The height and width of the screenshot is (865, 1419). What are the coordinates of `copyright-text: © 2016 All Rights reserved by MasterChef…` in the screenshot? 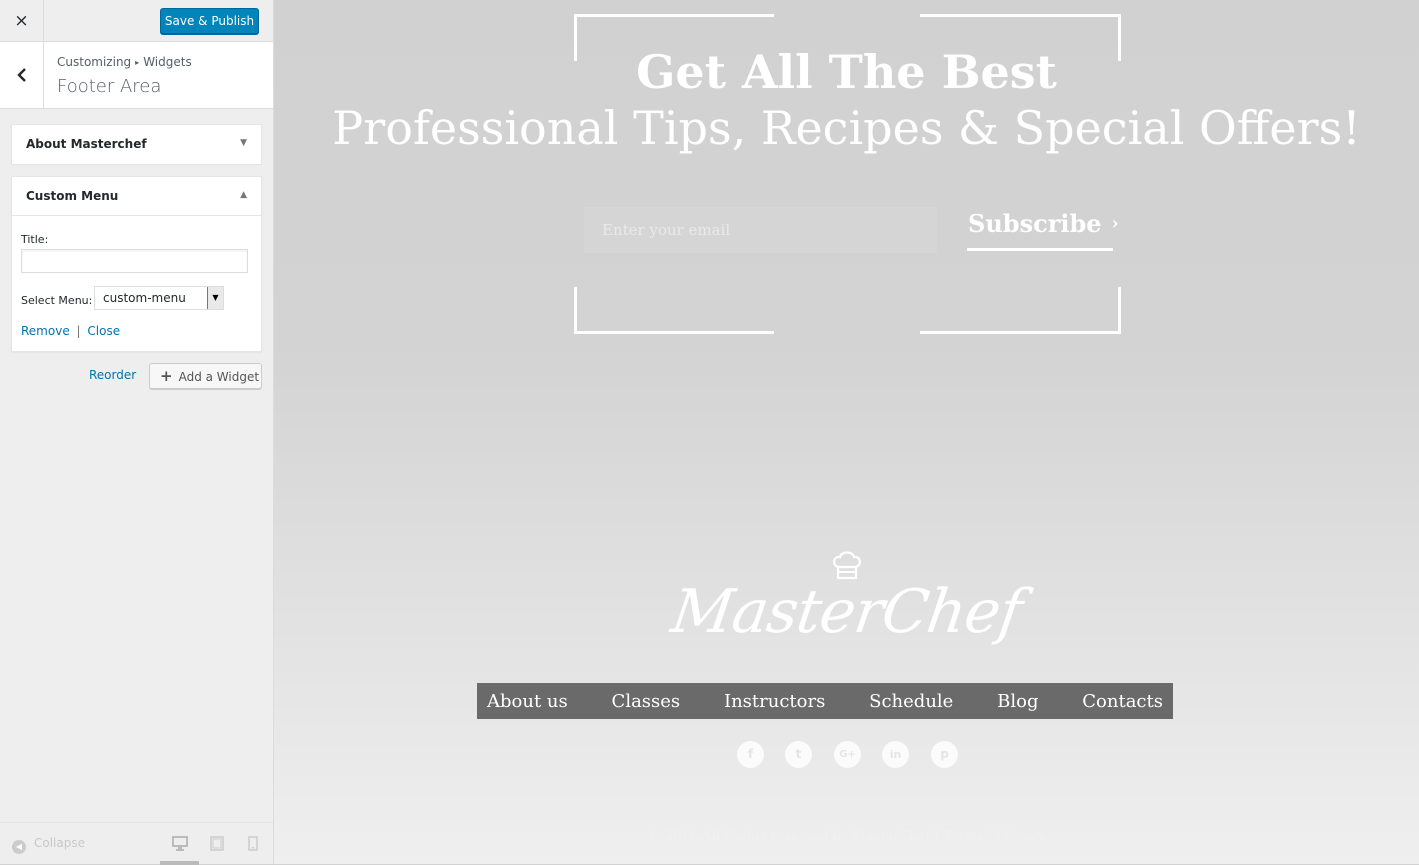 It's located at (846, 836).